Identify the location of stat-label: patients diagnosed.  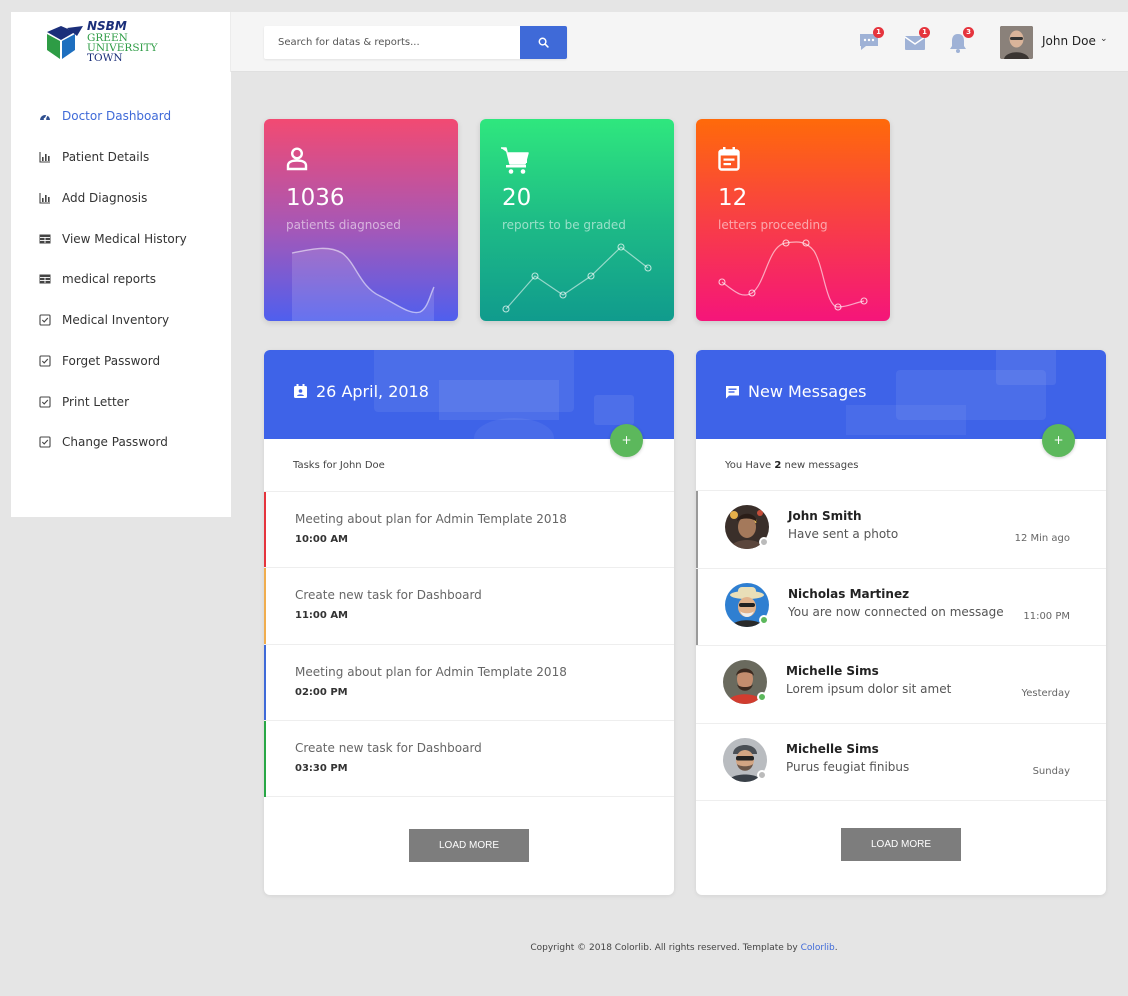
(343, 225).